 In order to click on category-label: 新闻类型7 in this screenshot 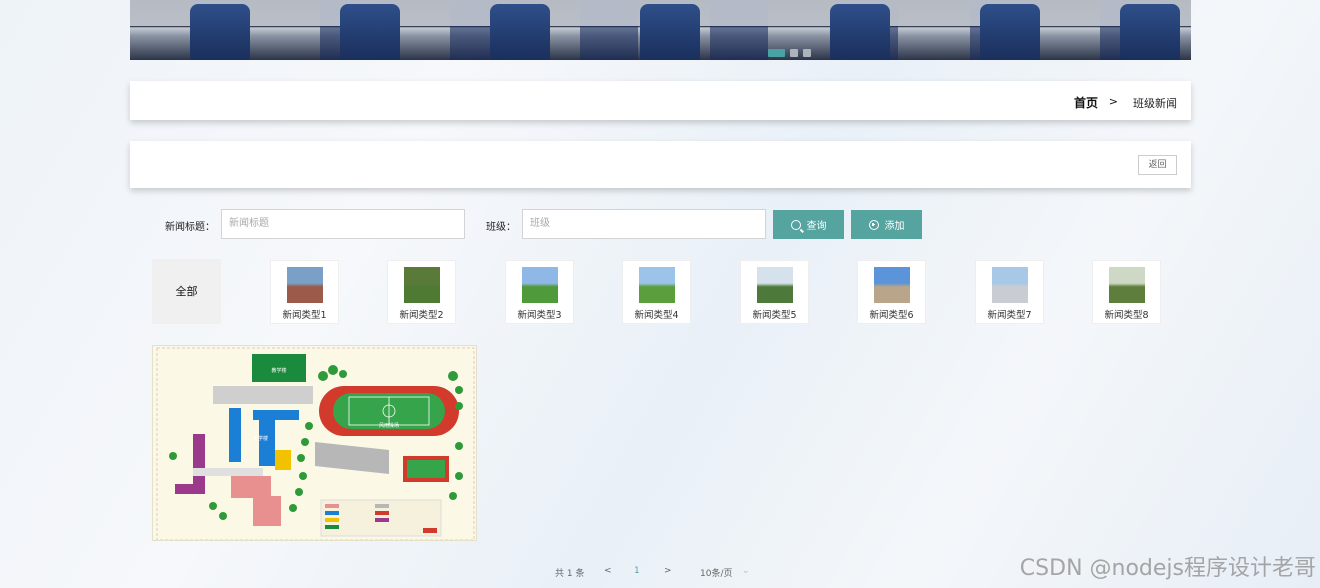, I will do `click(1009, 315)`.